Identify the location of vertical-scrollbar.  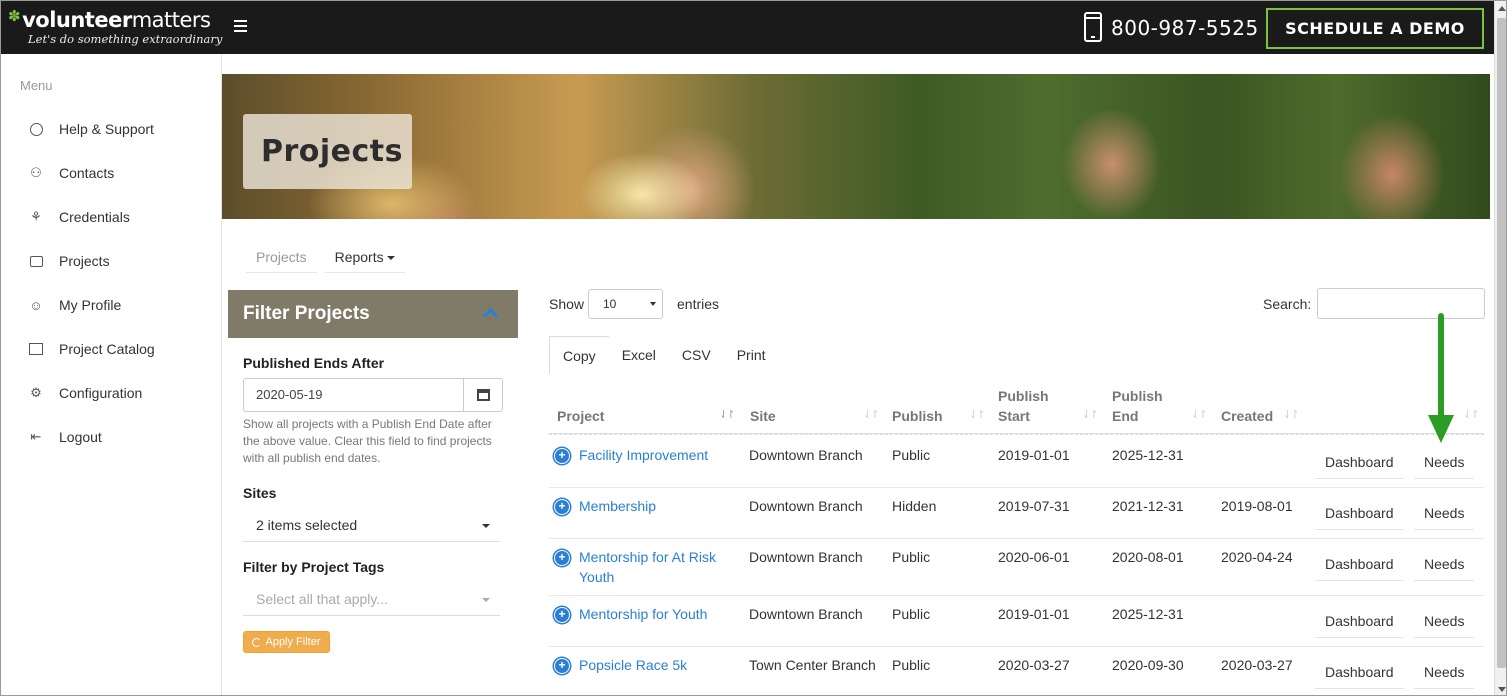
(1500, 348).